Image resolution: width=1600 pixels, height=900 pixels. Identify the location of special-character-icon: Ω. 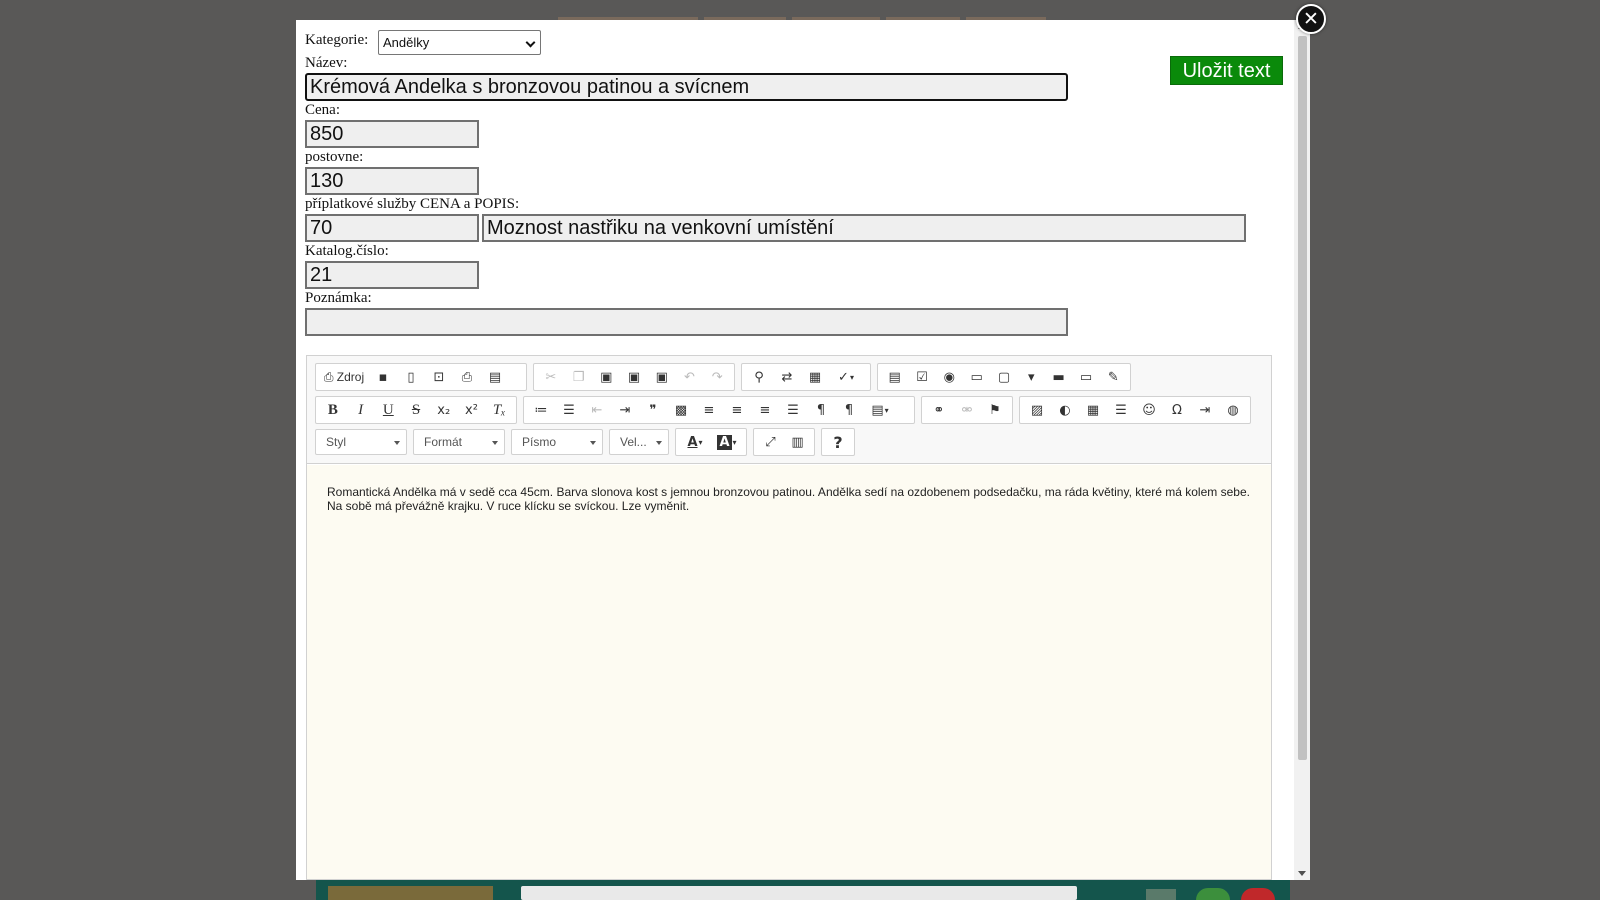
(1177, 410).